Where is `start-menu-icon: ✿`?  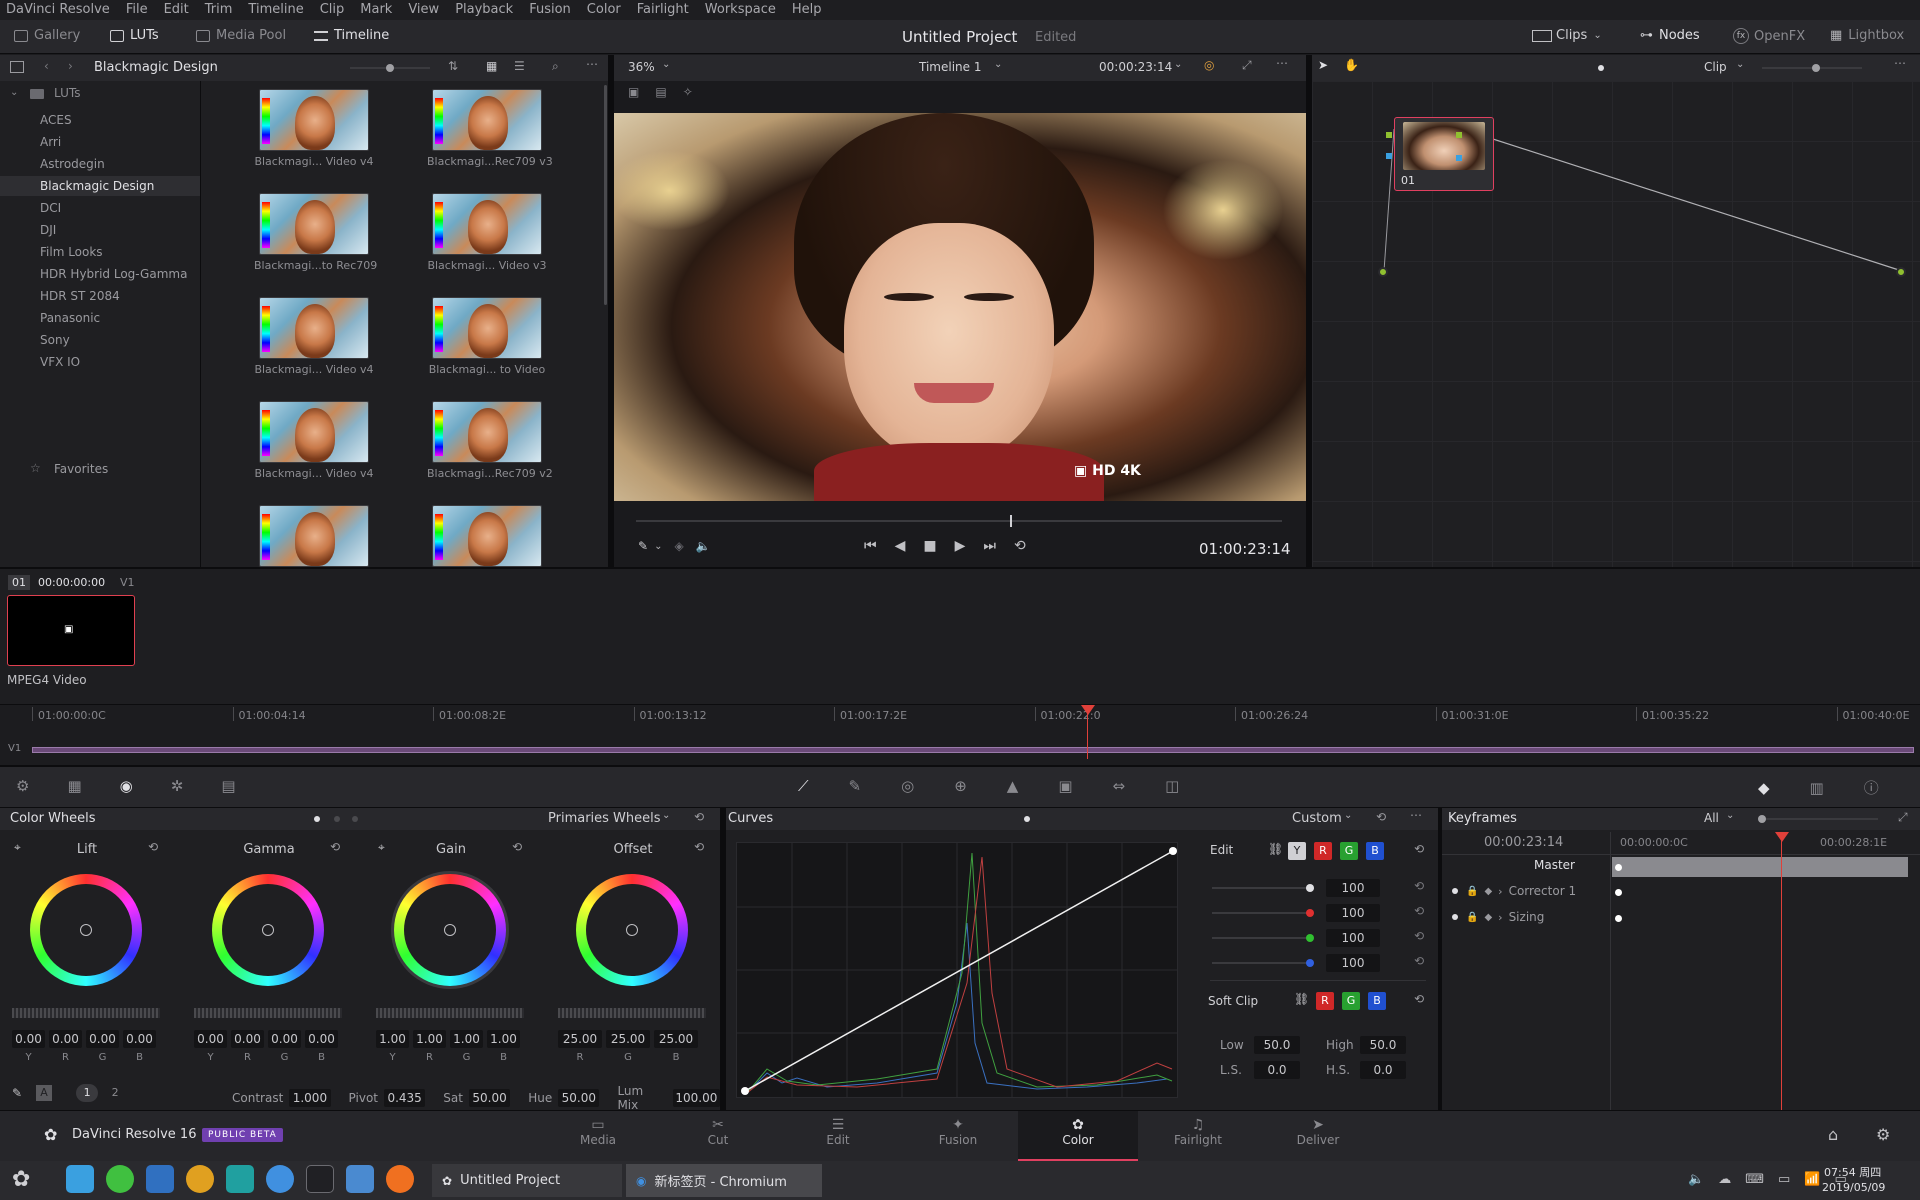 start-menu-icon: ✿ is located at coordinates (21, 1179).